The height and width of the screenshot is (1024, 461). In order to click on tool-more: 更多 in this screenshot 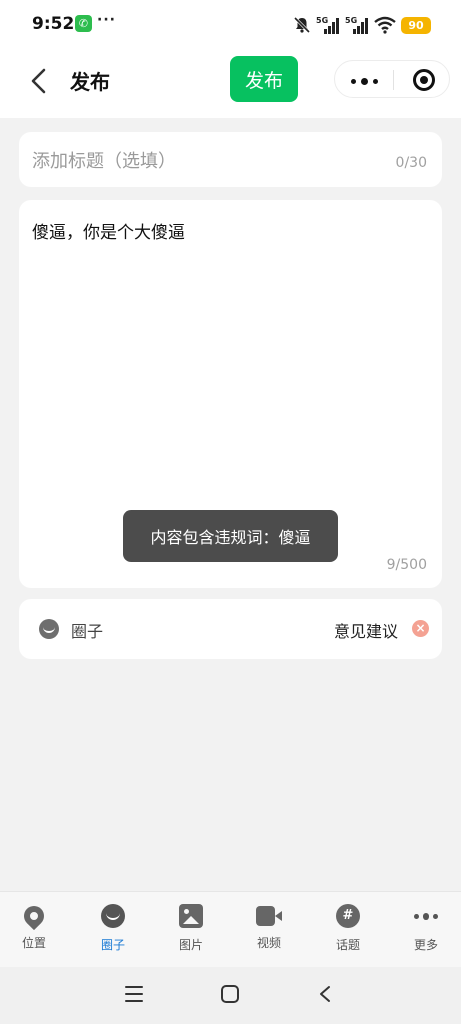, I will do `click(426, 928)`.